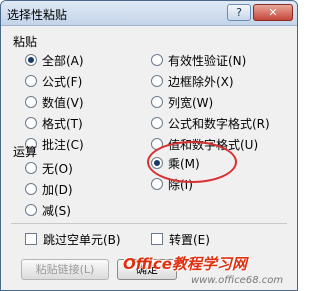  I want to click on dialog-title: 选择性粘贴, so click(37, 15).